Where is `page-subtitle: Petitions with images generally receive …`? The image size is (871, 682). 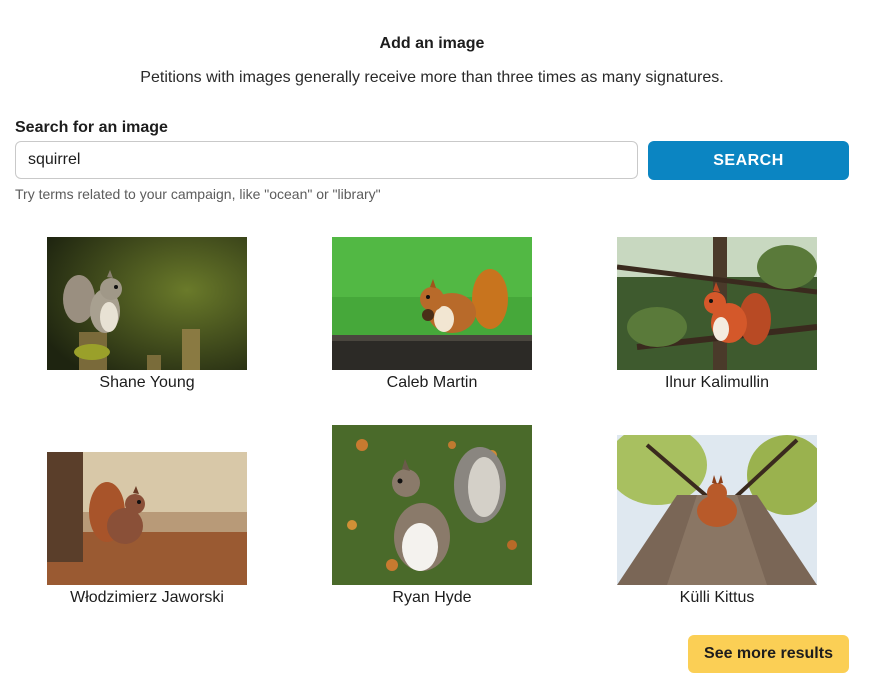 page-subtitle: Petitions with images generally receive … is located at coordinates (432, 77).